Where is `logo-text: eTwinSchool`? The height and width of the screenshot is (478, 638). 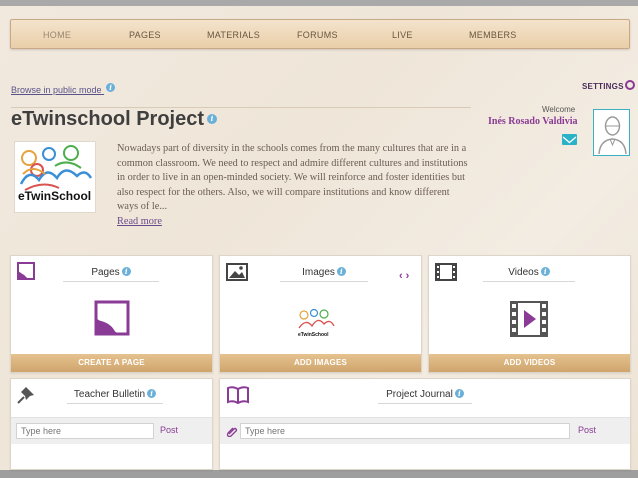
logo-text: eTwinSchool is located at coordinates (55, 196).